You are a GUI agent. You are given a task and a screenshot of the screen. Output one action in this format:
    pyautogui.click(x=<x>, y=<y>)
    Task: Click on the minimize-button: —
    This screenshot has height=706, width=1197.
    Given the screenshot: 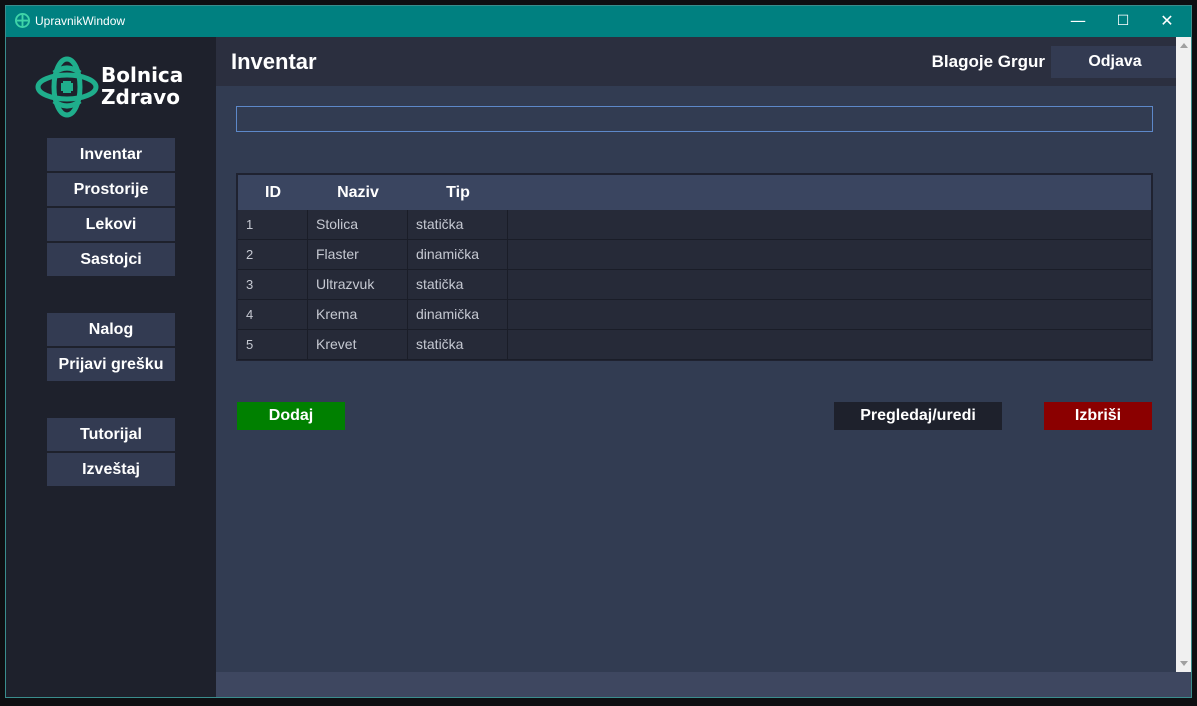 What is the action you would take?
    pyautogui.click(x=1078, y=21)
    